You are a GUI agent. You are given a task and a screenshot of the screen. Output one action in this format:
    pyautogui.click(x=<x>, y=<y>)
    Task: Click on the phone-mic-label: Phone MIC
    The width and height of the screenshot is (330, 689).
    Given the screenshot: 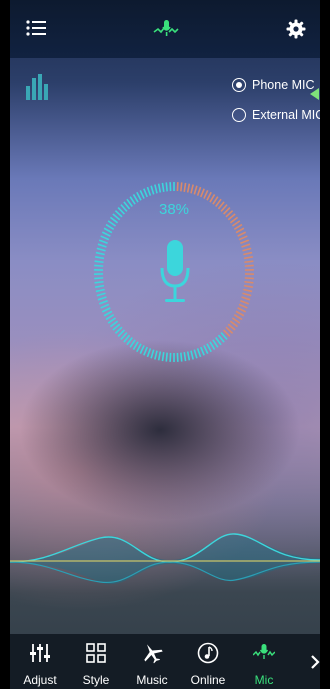 What is the action you would take?
    pyautogui.click(x=283, y=85)
    